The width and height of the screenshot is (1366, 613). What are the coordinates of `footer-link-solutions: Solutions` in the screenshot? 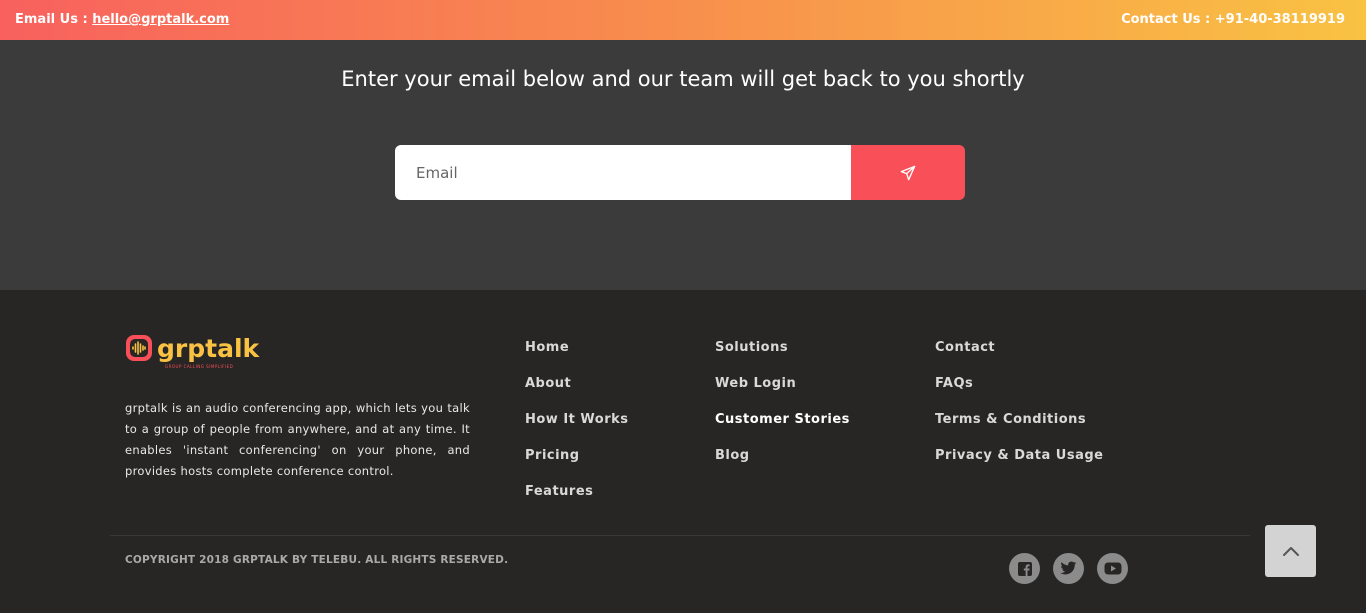 It's located at (782, 358).